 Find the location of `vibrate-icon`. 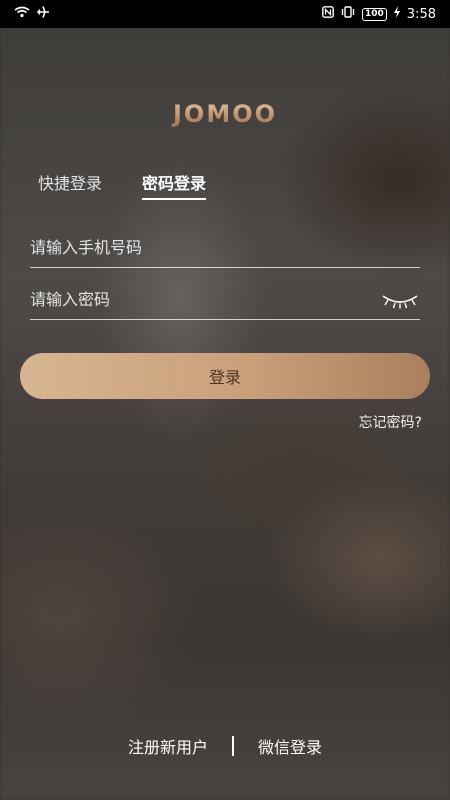

vibrate-icon is located at coordinates (348, 14).